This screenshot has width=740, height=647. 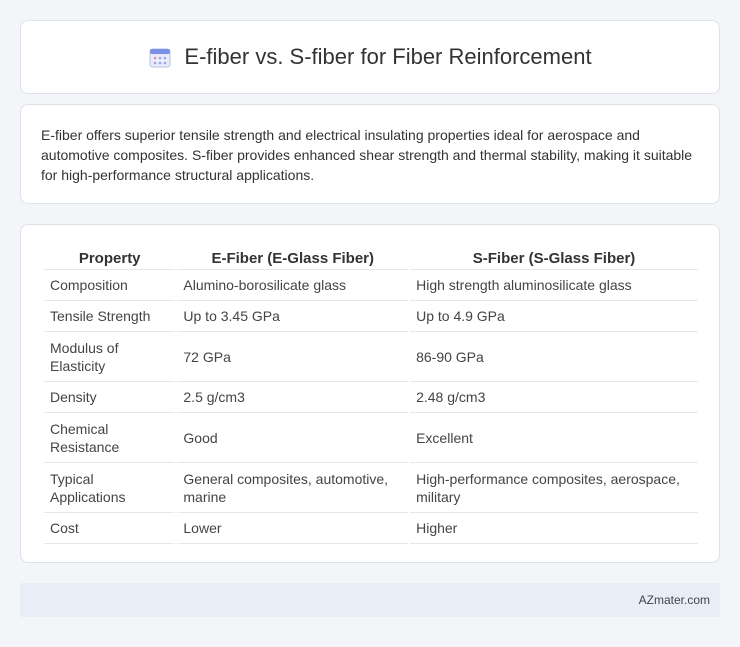 I want to click on e-fiber-cell: Lower, so click(x=293, y=528).